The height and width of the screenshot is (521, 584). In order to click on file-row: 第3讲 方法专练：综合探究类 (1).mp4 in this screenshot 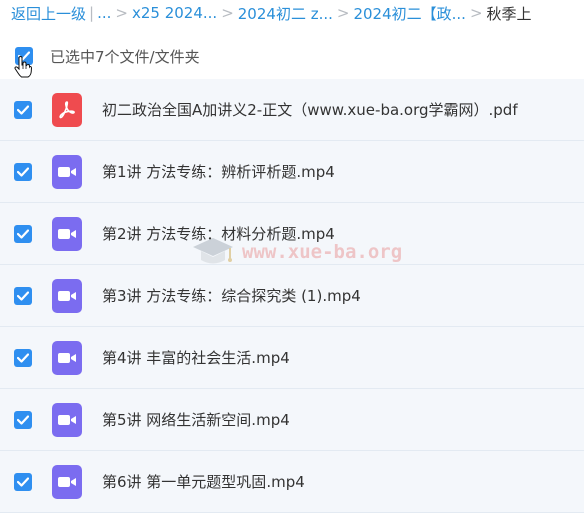, I will do `click(292, 296)`.